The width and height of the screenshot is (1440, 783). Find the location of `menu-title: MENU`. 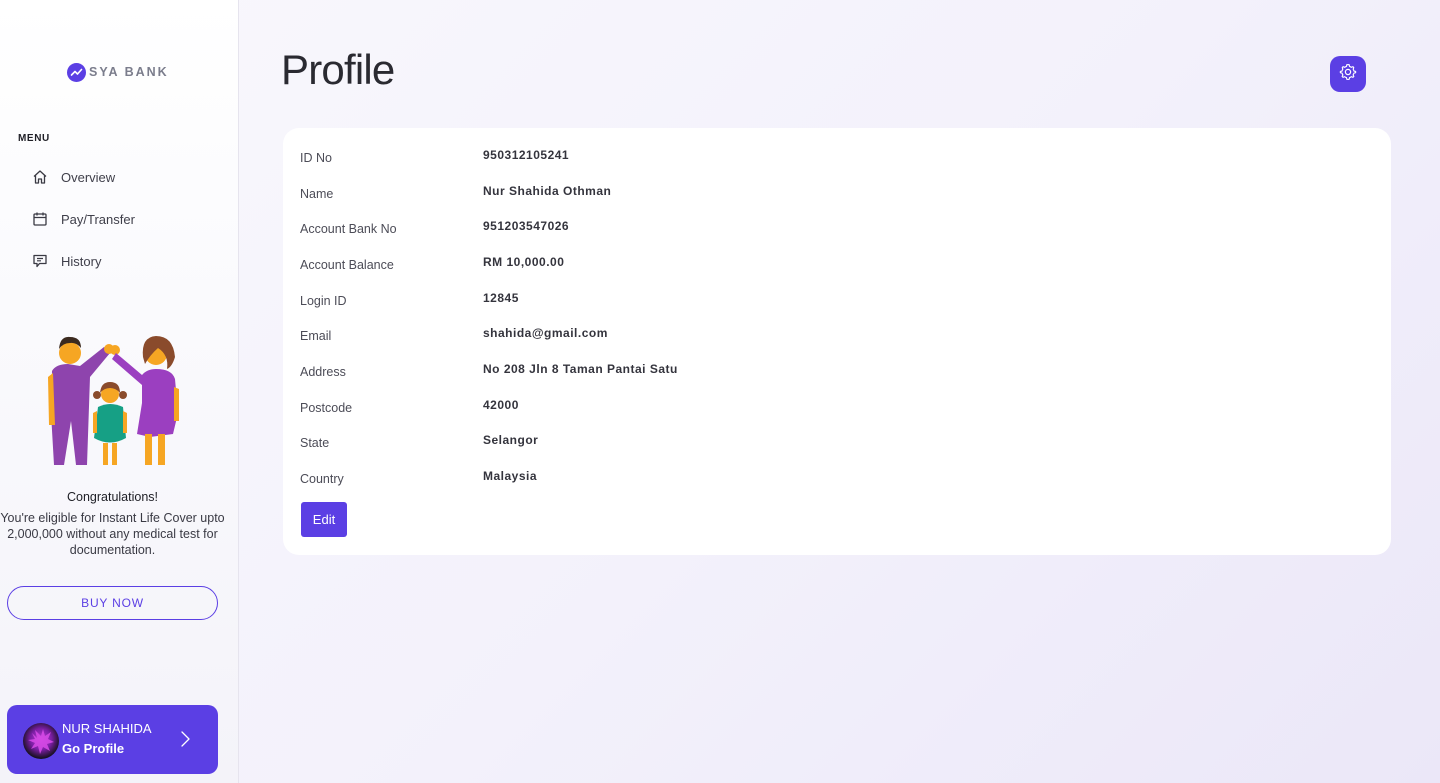

menu-title: MENU is located at coordinates (34, 138).